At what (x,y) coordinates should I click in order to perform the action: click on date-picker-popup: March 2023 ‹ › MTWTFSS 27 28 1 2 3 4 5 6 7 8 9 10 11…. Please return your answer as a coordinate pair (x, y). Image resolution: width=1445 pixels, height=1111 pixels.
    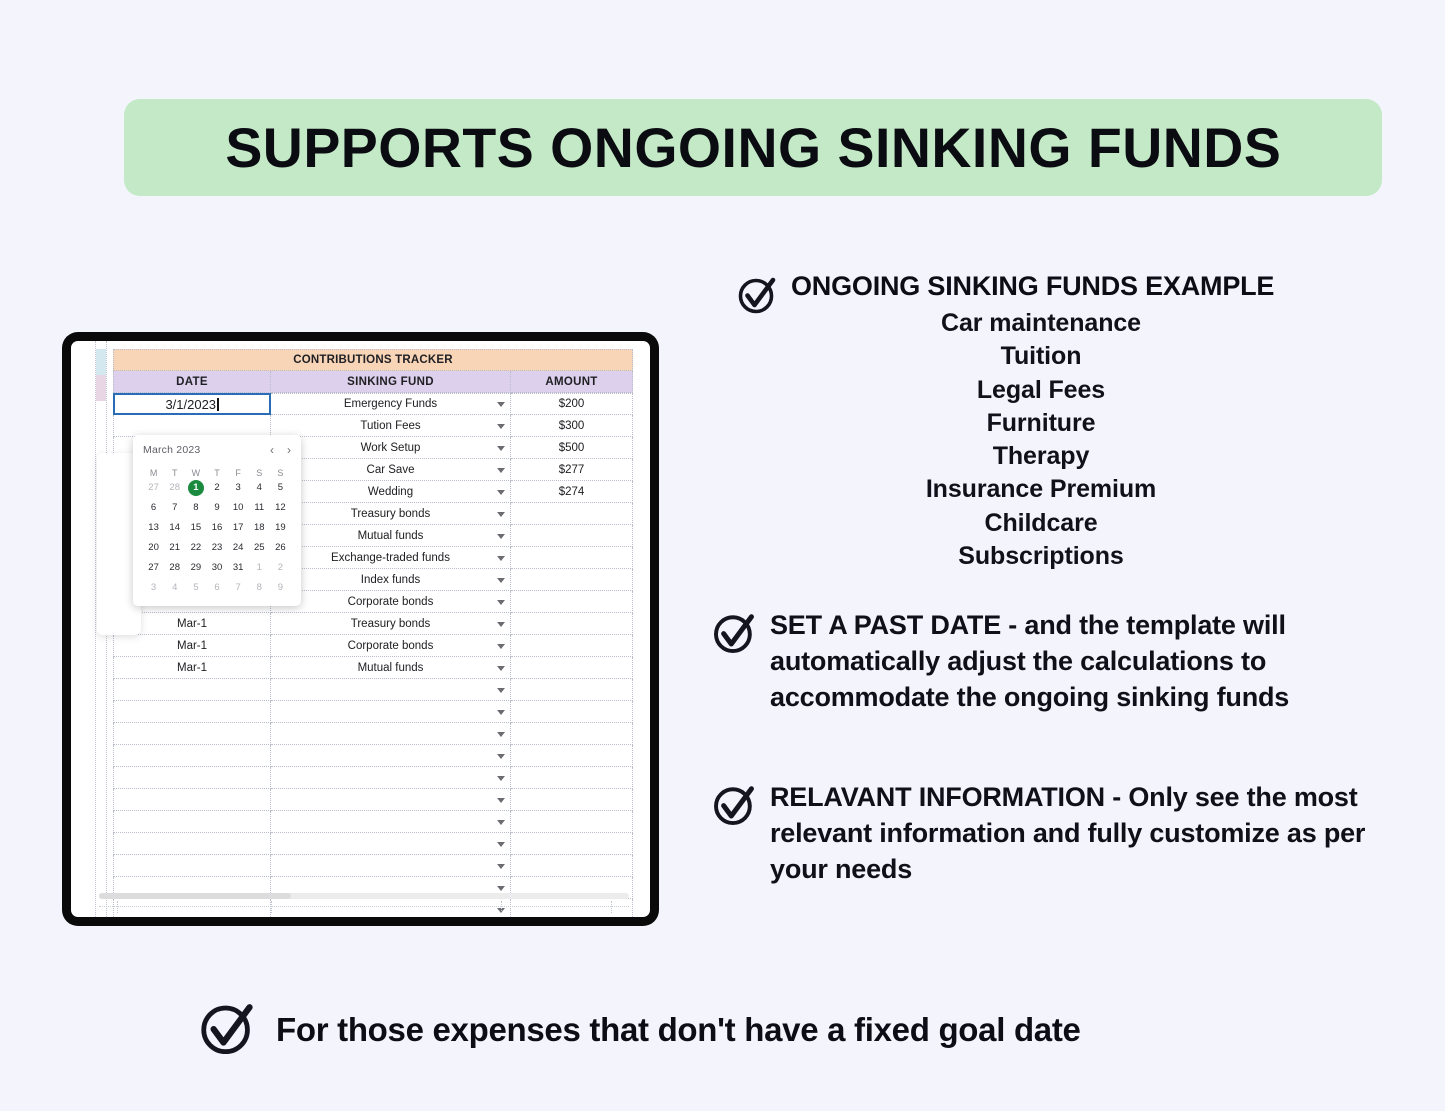
    Looking at the image, I should click on (217, 520).